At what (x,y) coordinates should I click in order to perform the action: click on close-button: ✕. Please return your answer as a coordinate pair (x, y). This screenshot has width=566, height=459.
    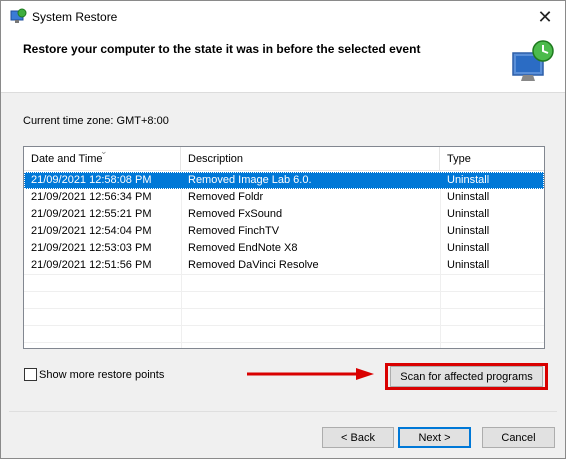
    Looking at the image, I should click on (545, 17).